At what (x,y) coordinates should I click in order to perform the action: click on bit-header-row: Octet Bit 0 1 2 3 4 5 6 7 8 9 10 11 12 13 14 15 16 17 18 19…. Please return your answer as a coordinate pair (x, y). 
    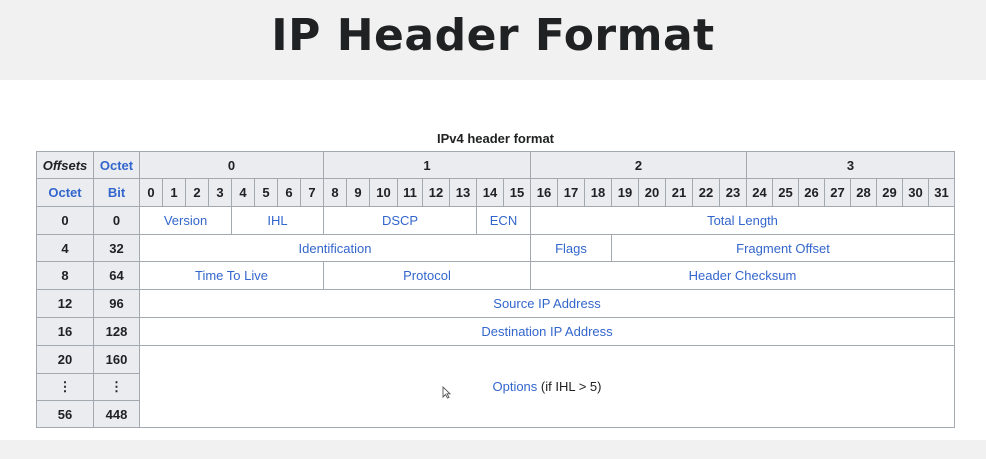
    Looking at the image, I should click on (495, 192).